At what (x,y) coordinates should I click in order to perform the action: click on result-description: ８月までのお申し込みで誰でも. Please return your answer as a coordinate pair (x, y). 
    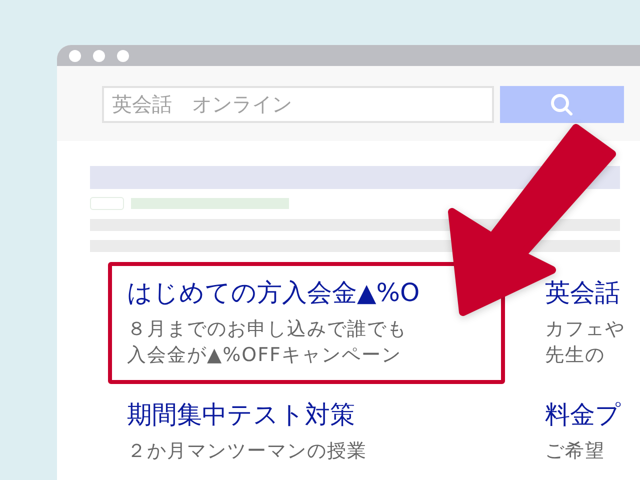
    Looking at the image, I should click on (267, 329).